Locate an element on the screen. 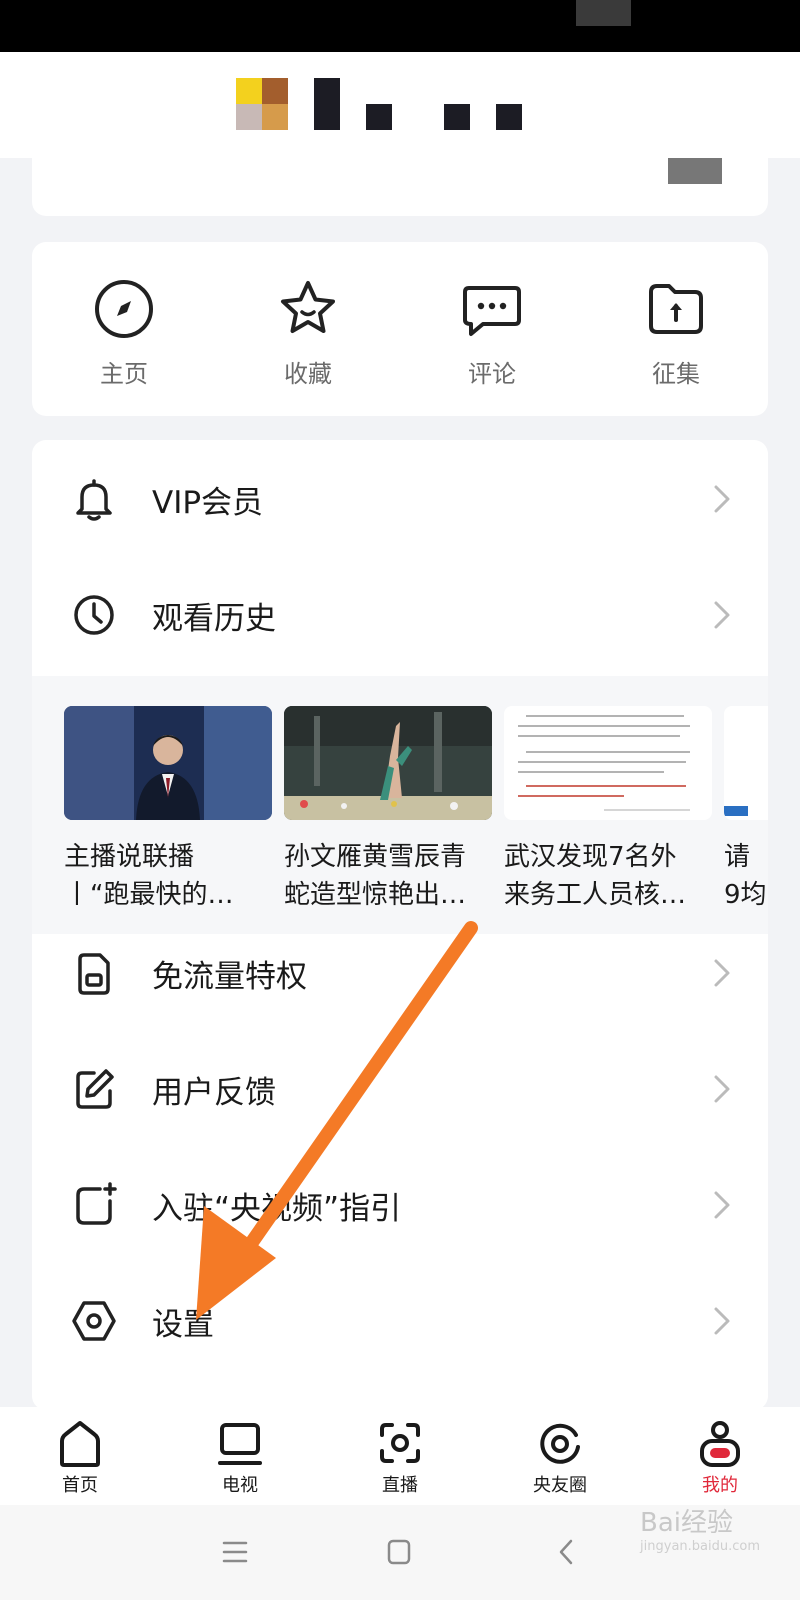 Image resolution: width=800 pixels, height=1600 pixels. news-article-thumbnail is located at coordinates (608, 763).